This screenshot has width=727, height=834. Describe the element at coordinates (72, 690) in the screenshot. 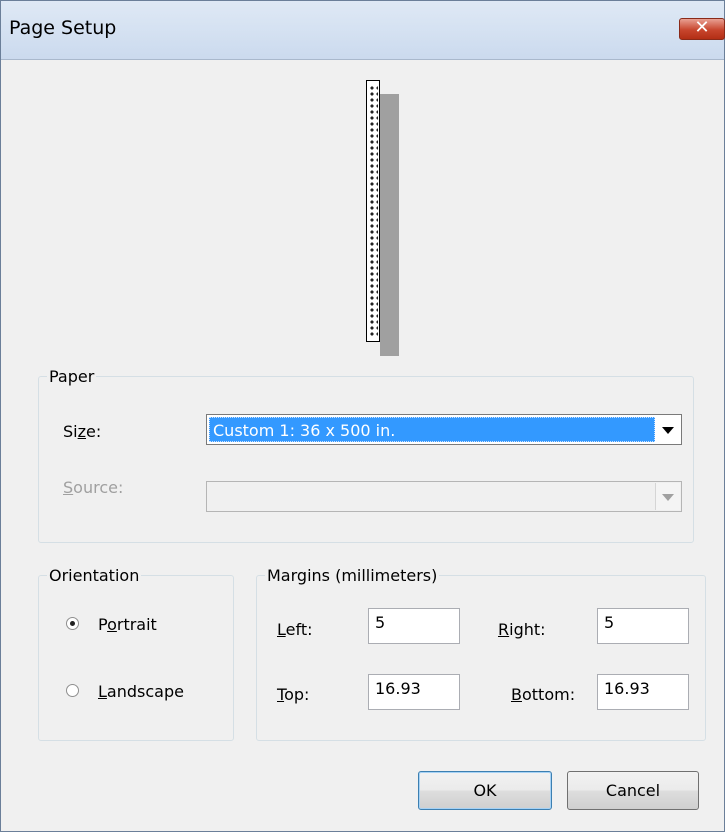

I see `landscape-radio` at that location.